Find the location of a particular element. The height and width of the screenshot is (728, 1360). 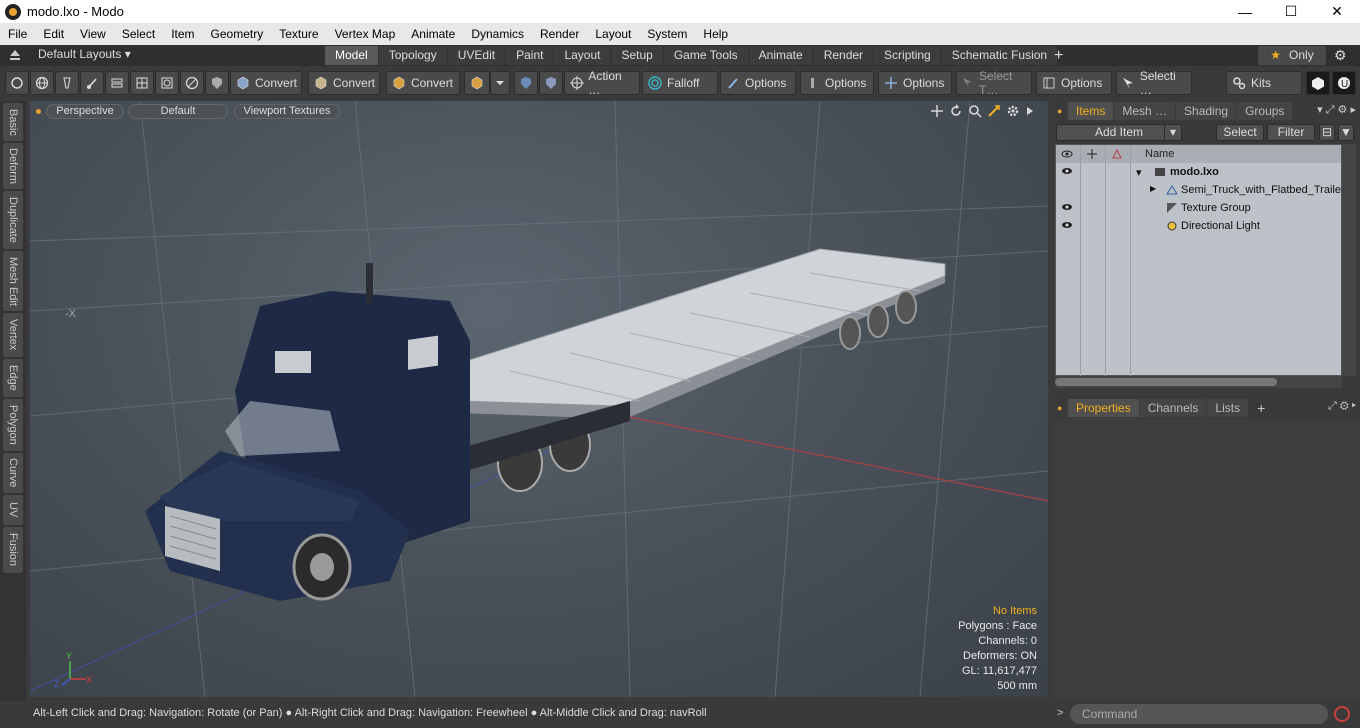

convert-button-2: Convert is located at coordinates (344, 83).